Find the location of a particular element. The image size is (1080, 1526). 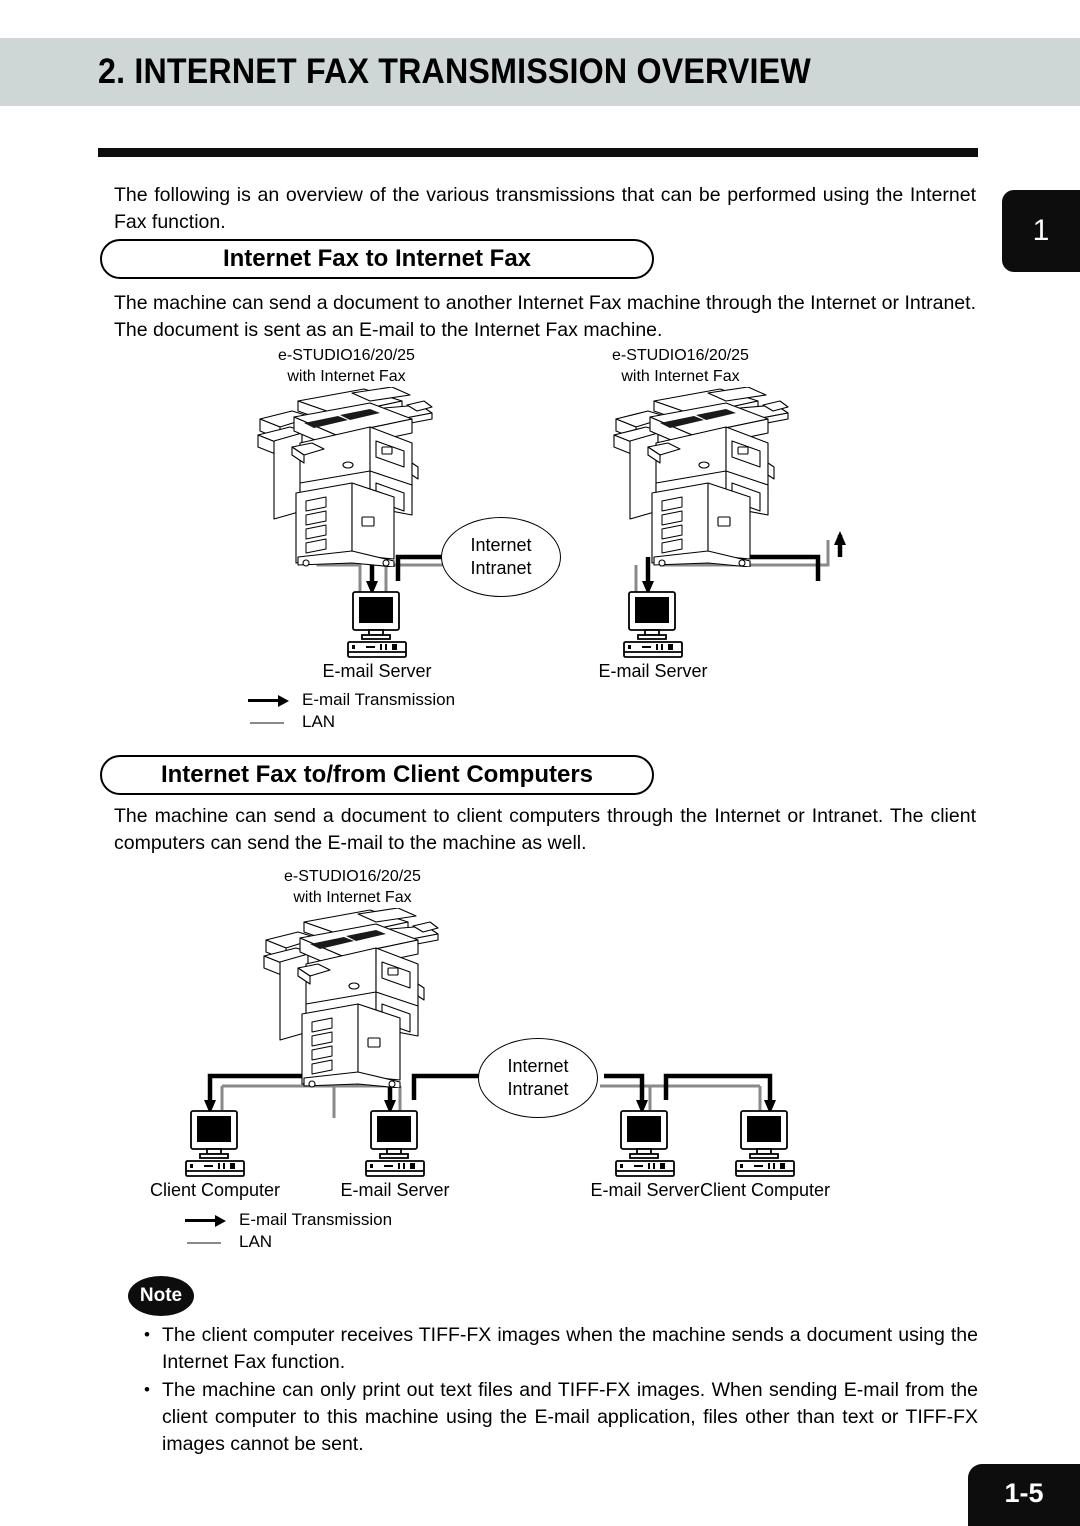

diagram2-connections is located at coordinates (490, 1086).